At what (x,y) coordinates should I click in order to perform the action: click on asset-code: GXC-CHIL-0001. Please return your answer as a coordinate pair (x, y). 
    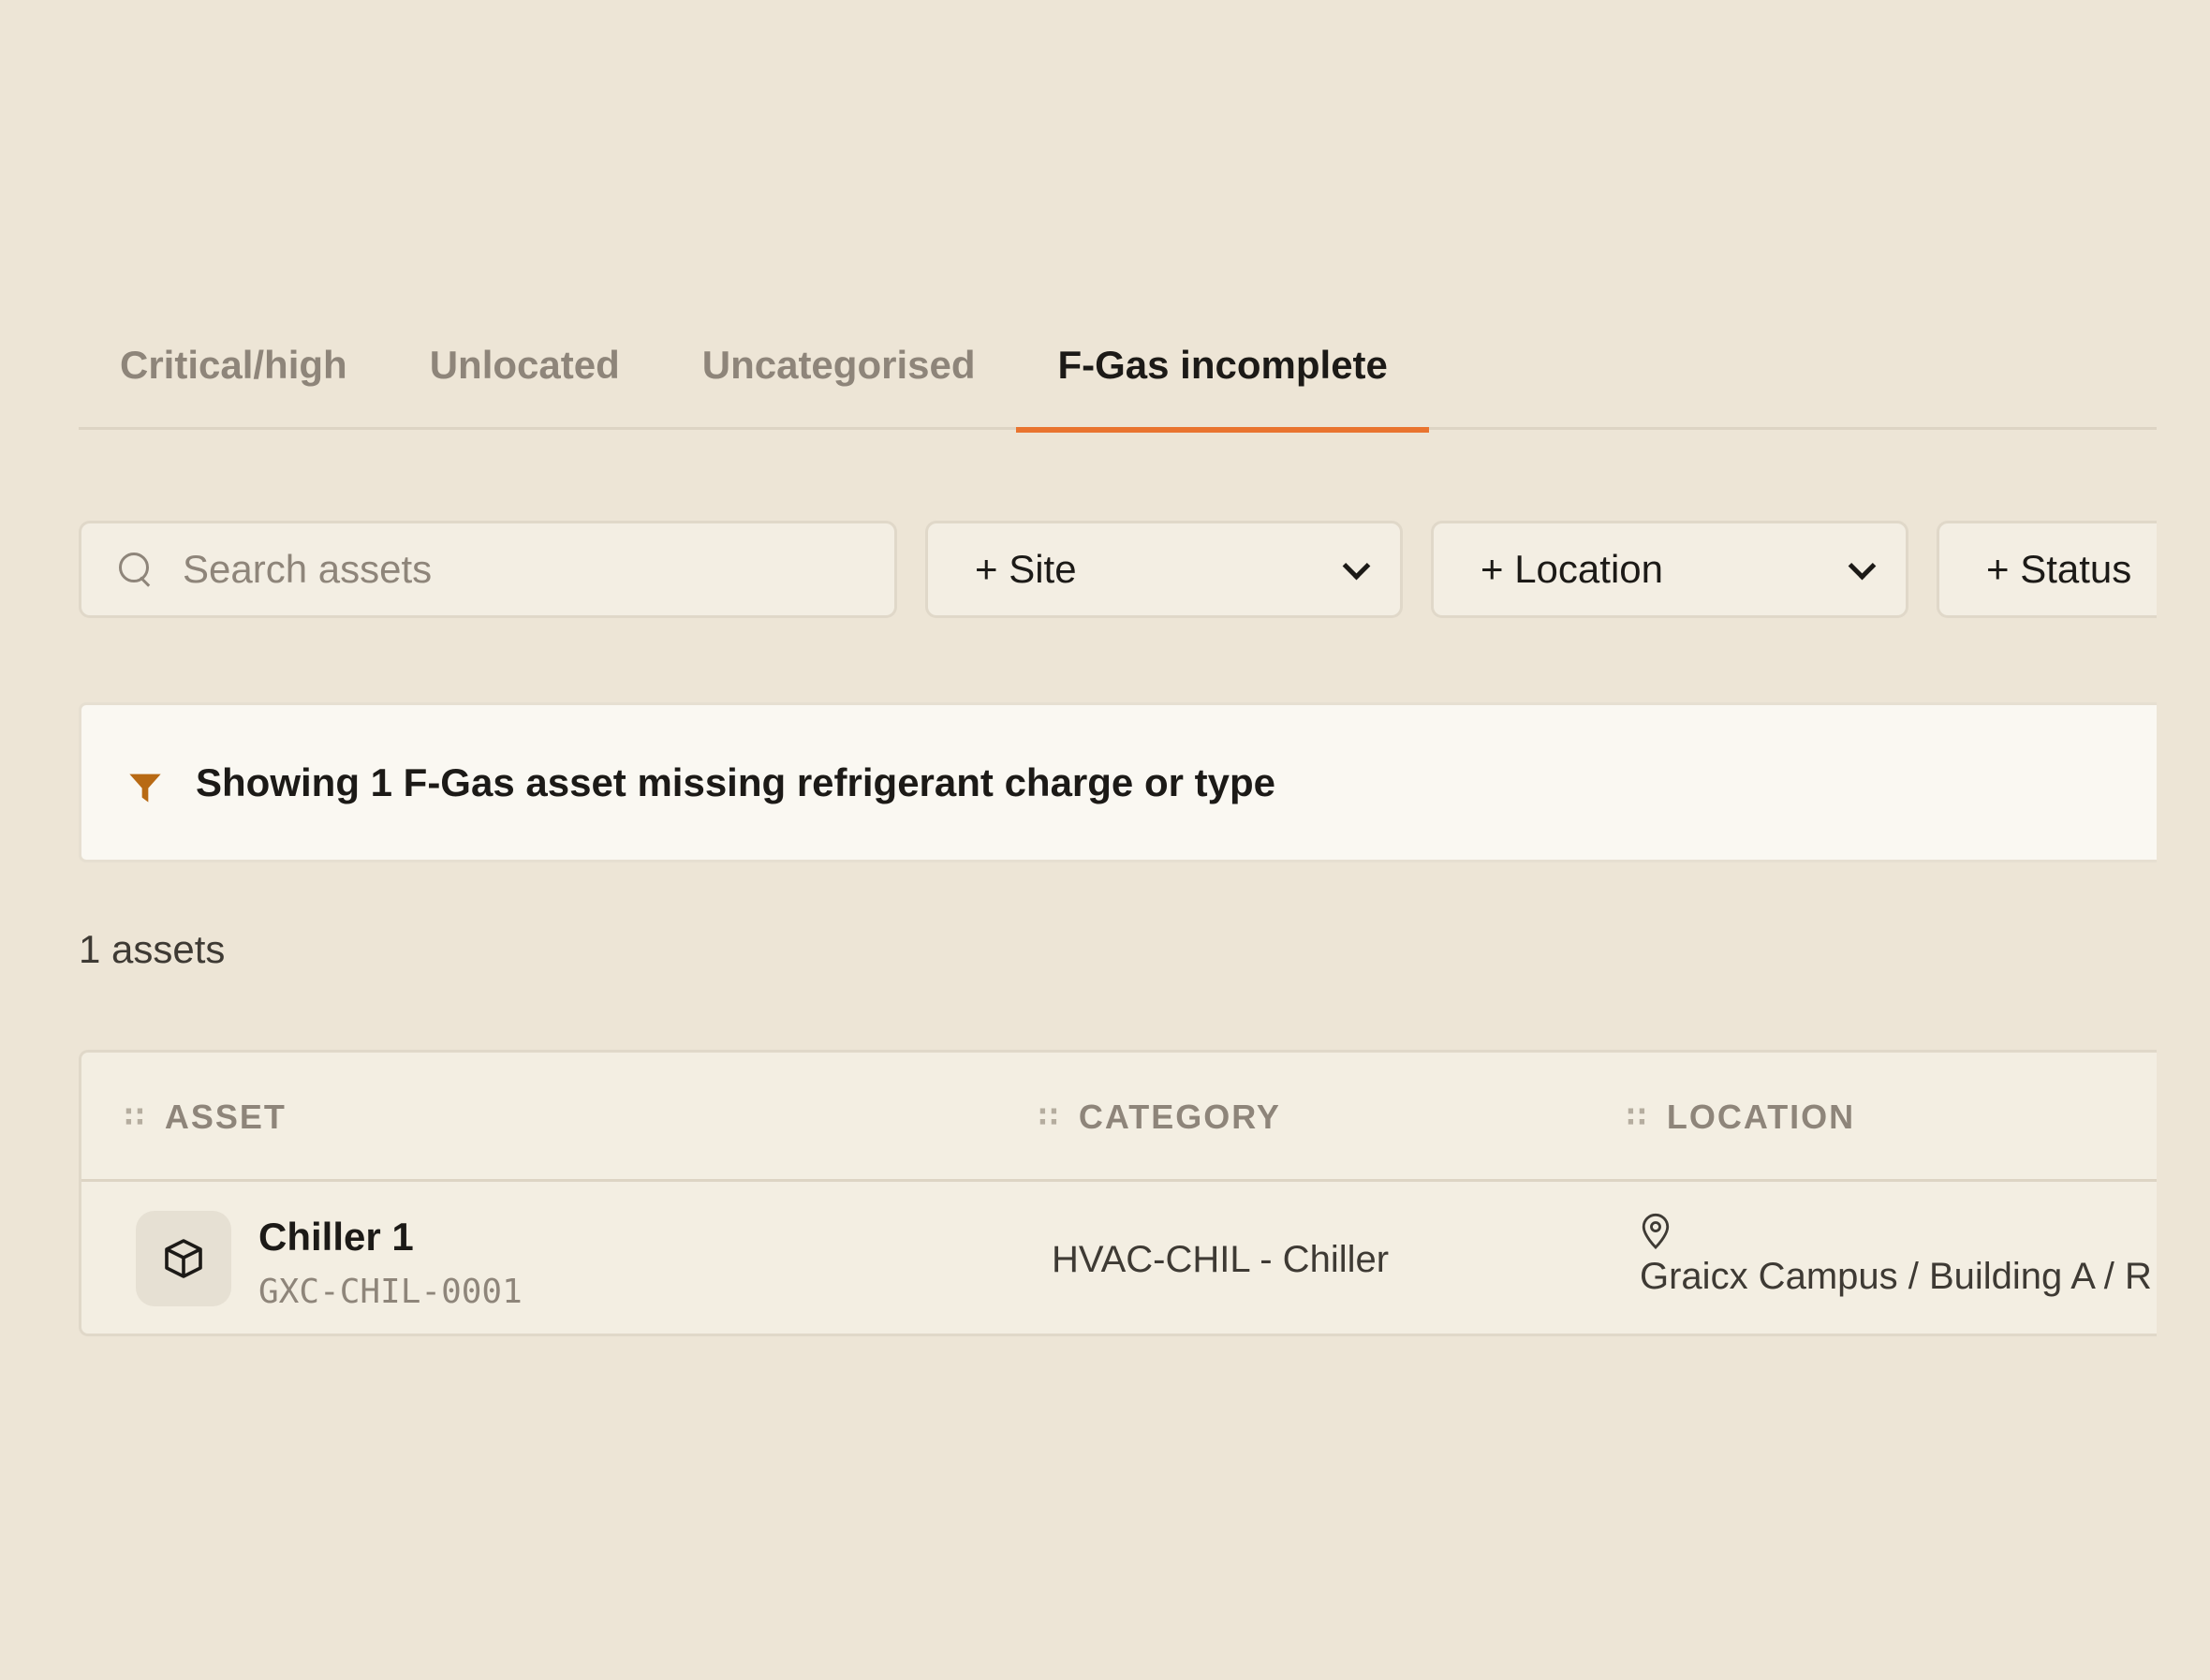
    Looking at the image, I should click on (390, 1292).